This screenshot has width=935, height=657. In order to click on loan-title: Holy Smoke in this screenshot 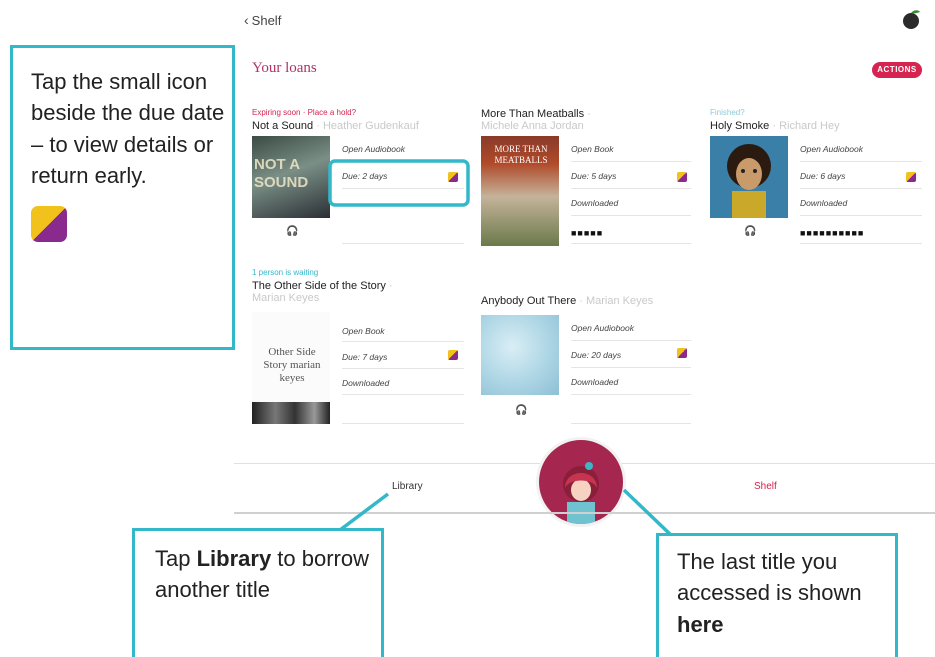, I will do `click(740, 126)`.